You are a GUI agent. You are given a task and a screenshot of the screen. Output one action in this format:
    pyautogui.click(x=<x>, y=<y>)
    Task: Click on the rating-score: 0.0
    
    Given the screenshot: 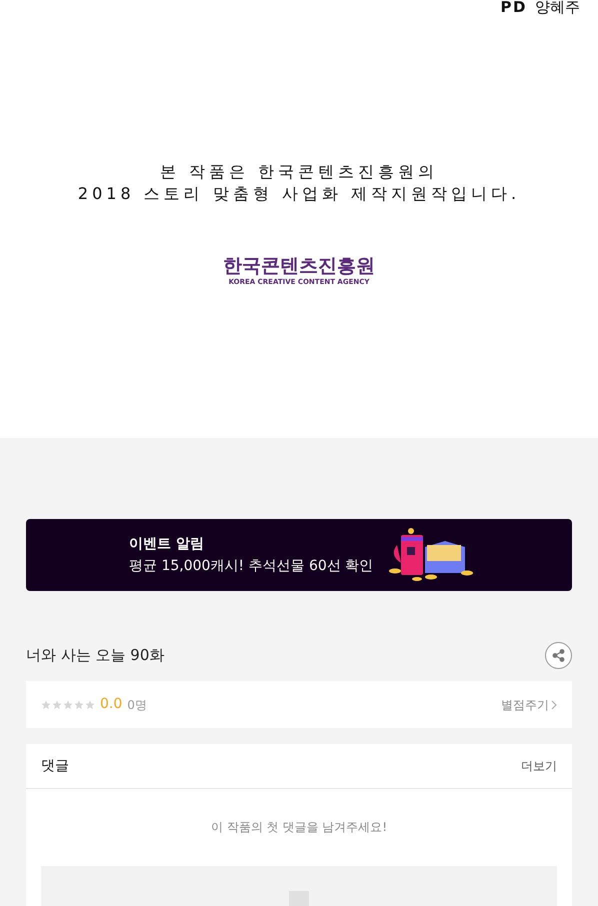 What is the action you would take?
    pyautogui.click(x=111, y=704)
    